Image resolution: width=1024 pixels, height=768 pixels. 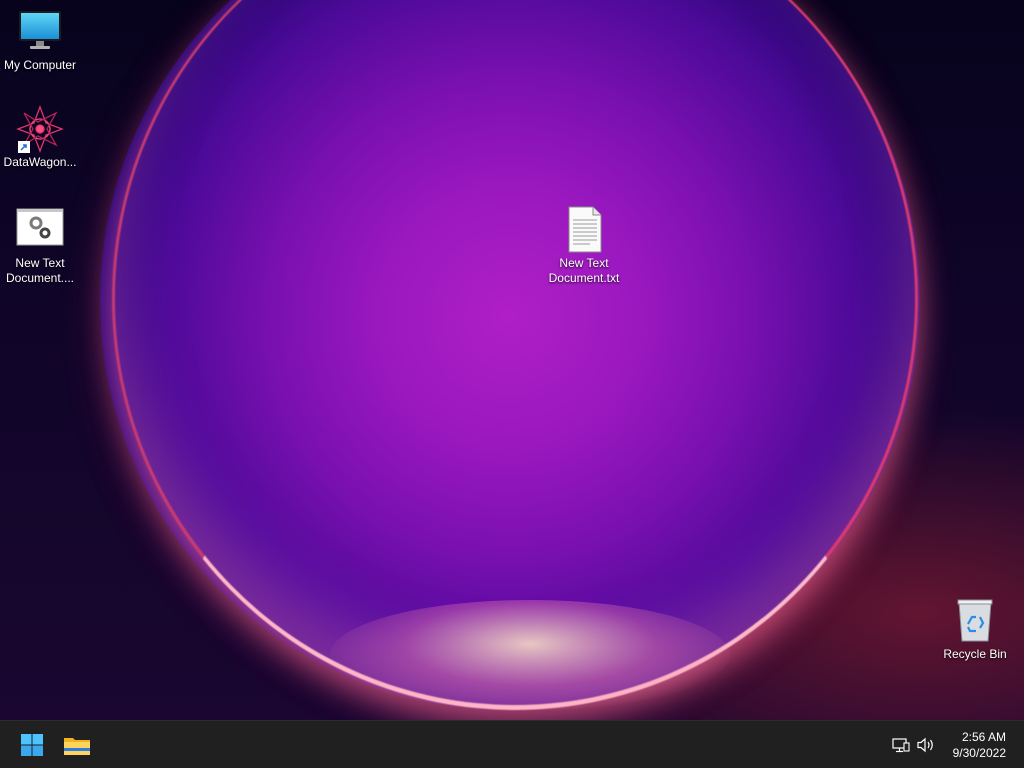 I want to click on windows-start-icon, so click(x=32, y=745).